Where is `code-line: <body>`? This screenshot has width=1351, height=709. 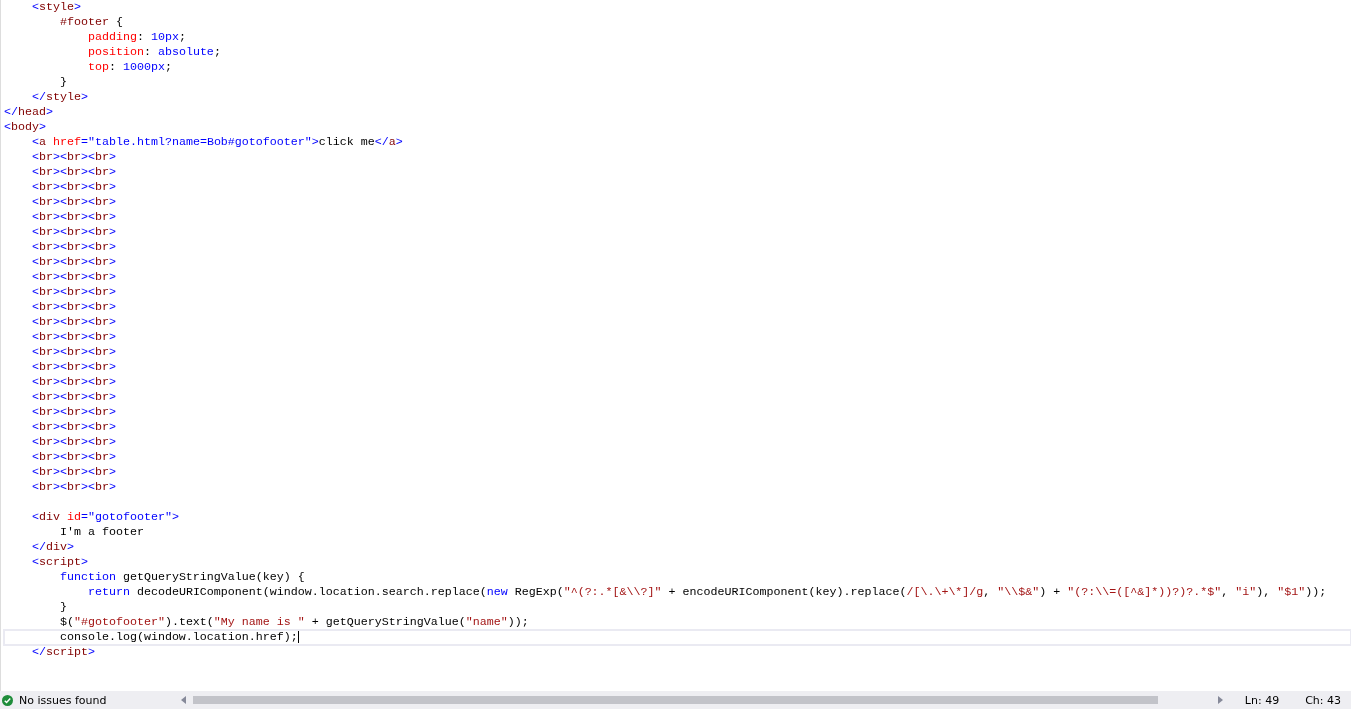 code-line: <body> is located at coordinates (25, 127).